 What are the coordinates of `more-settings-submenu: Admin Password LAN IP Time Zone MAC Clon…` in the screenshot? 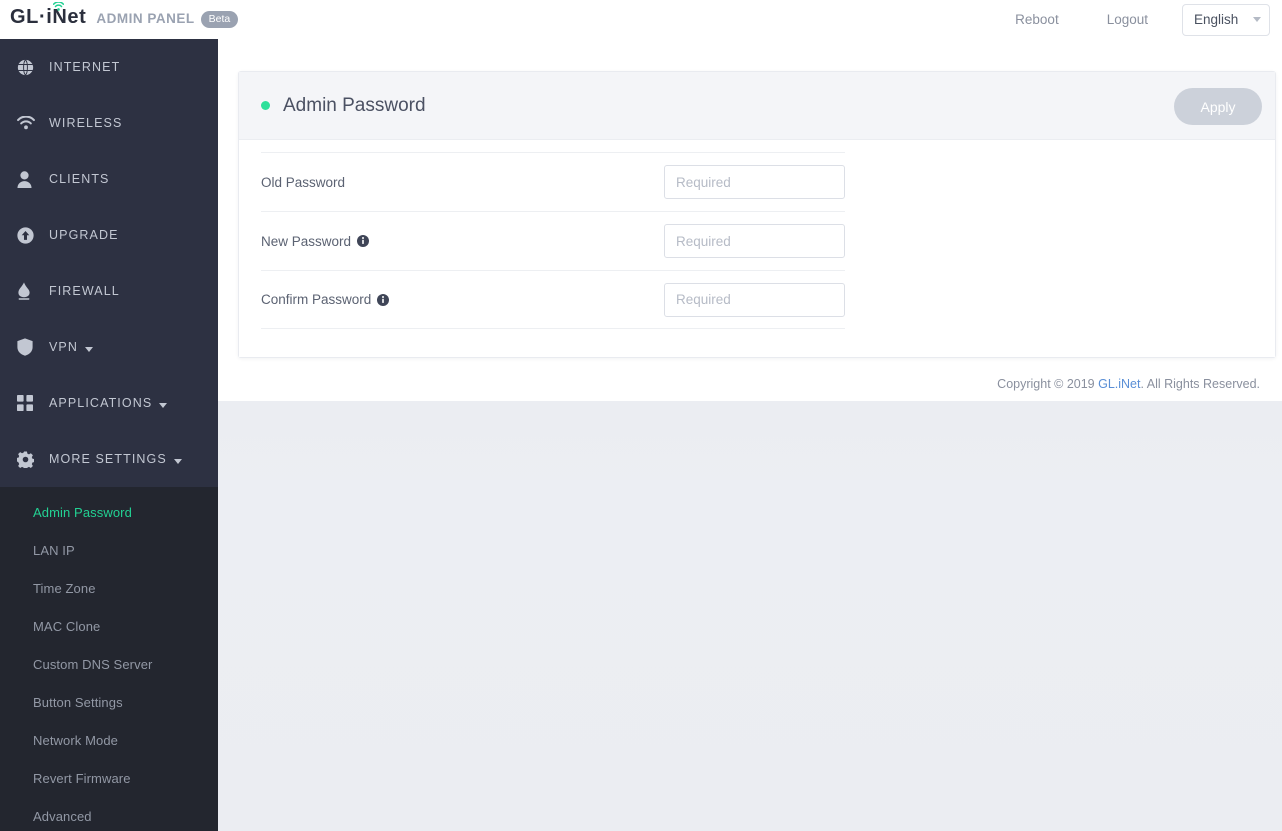 It's located at (109, 659).